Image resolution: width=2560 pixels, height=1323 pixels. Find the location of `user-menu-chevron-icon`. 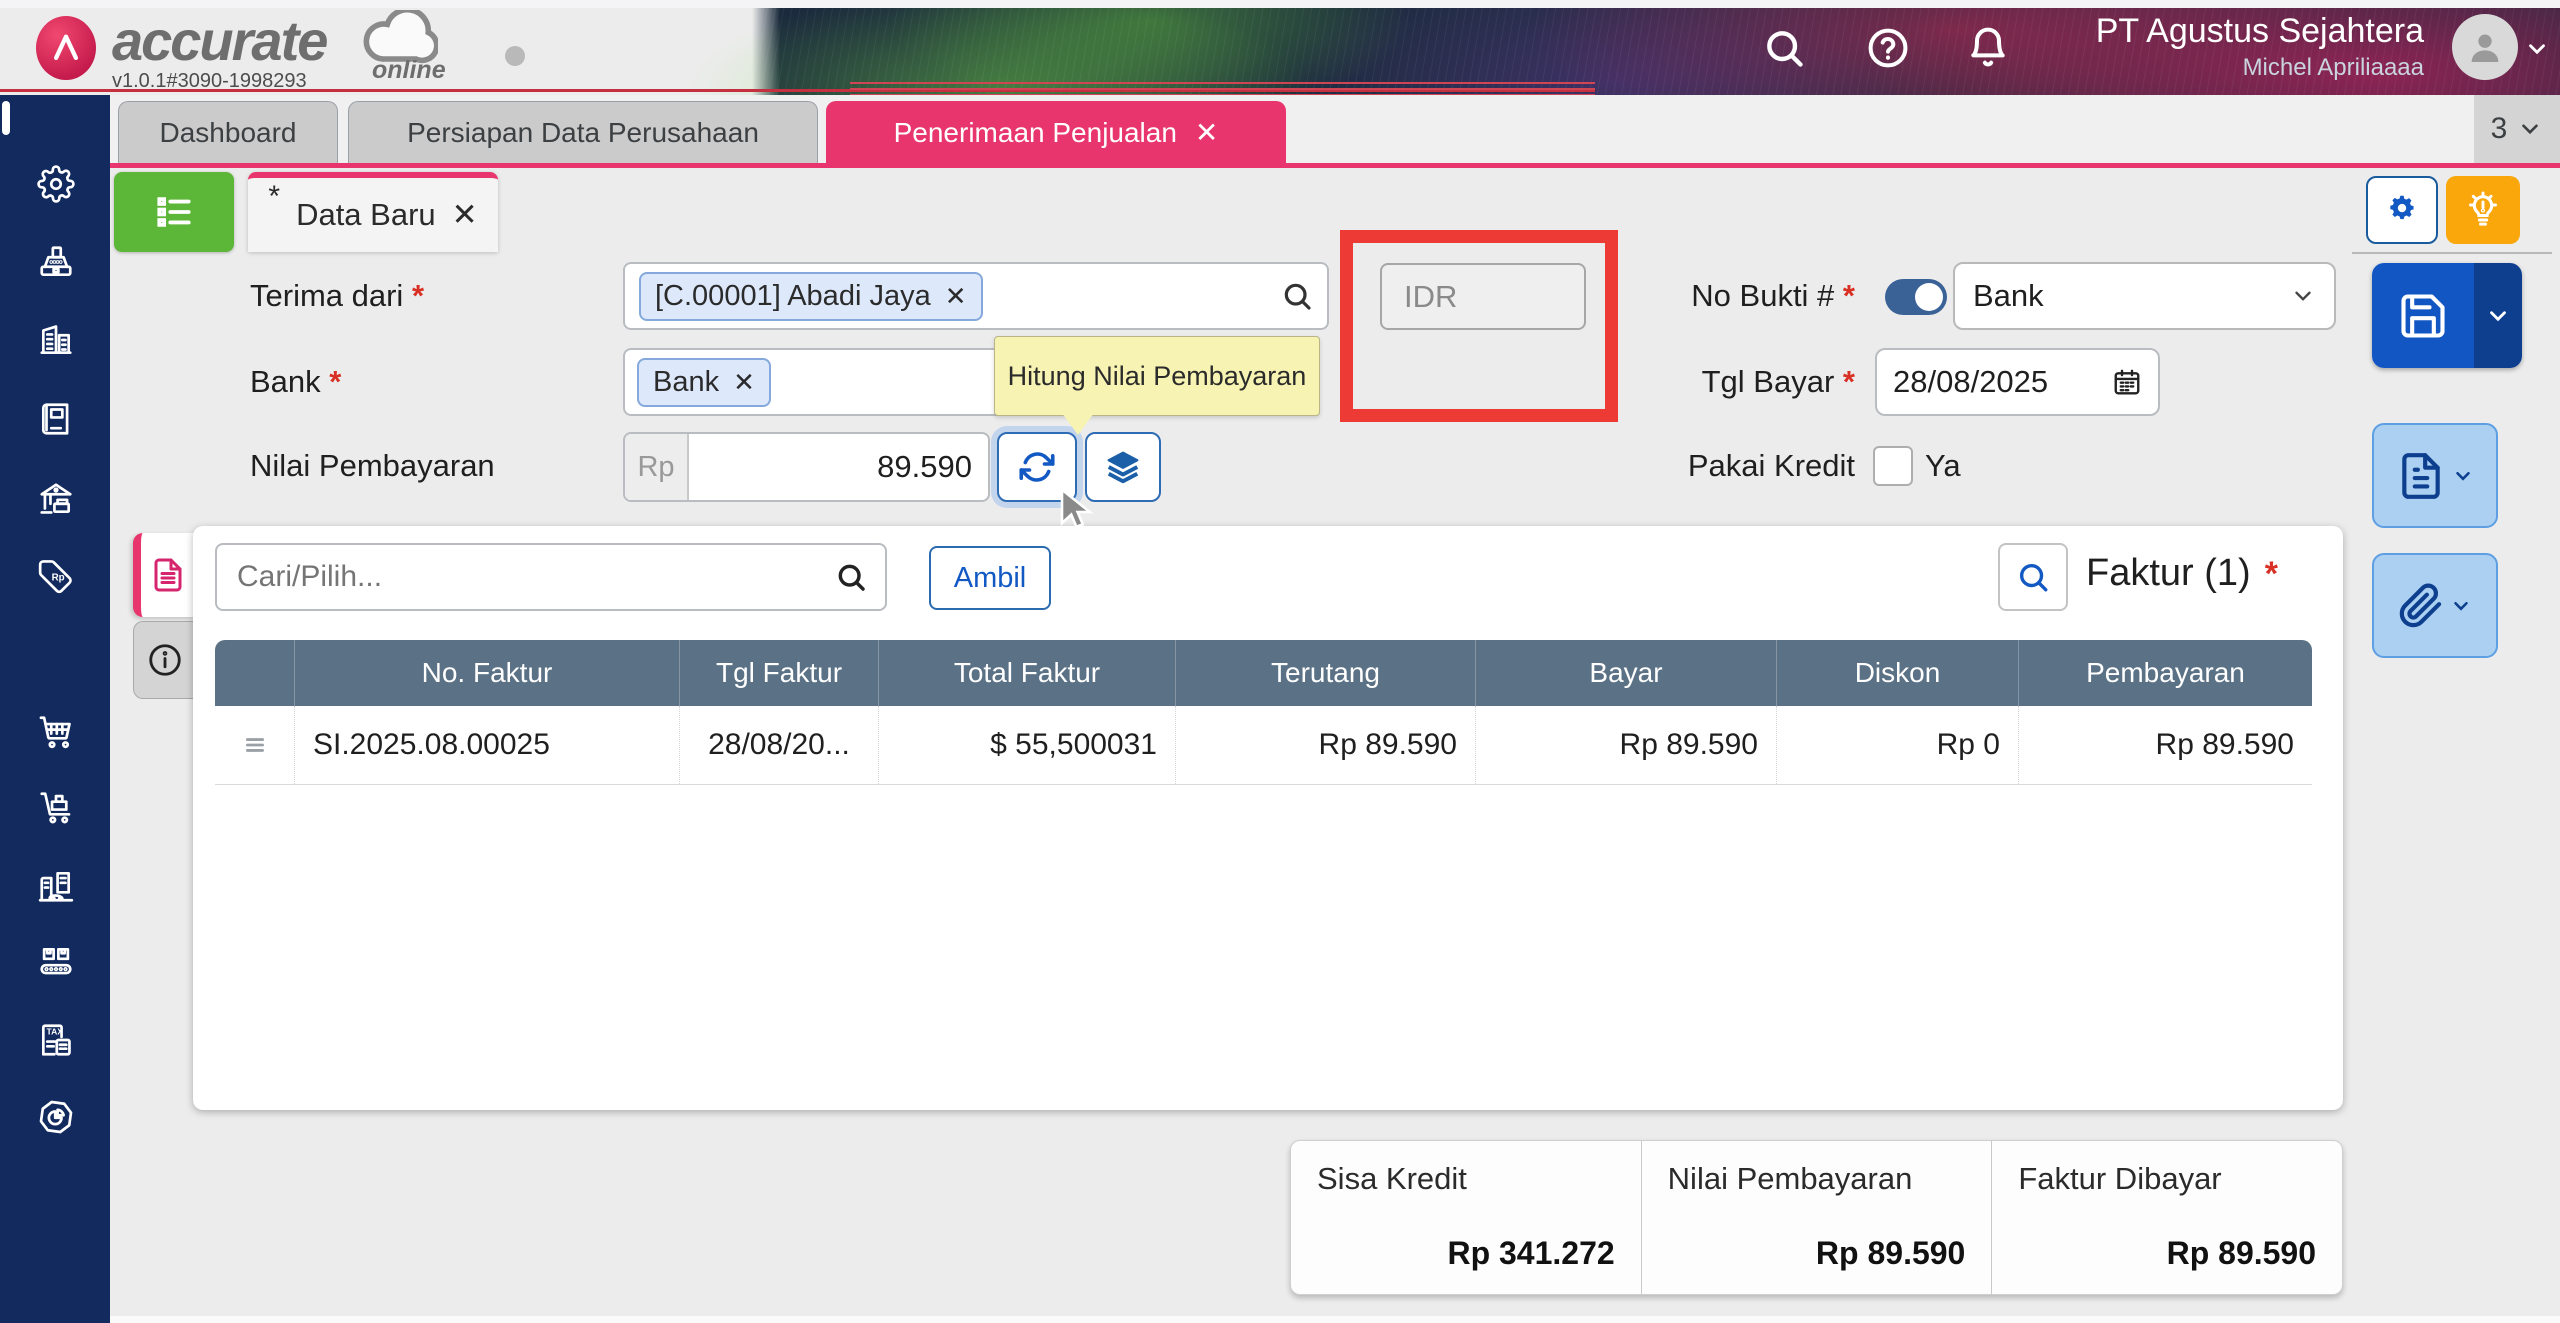

user-menu-chevron-icon is located at coordinates (2537, 51).